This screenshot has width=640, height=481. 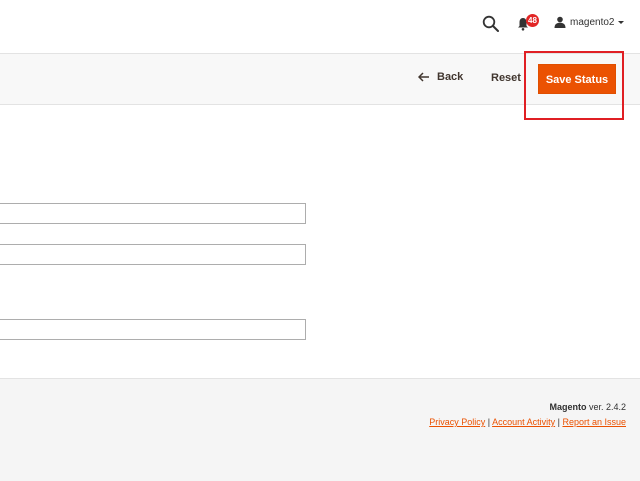 I want to click on back-button: Back, so click(x=440, y=77).